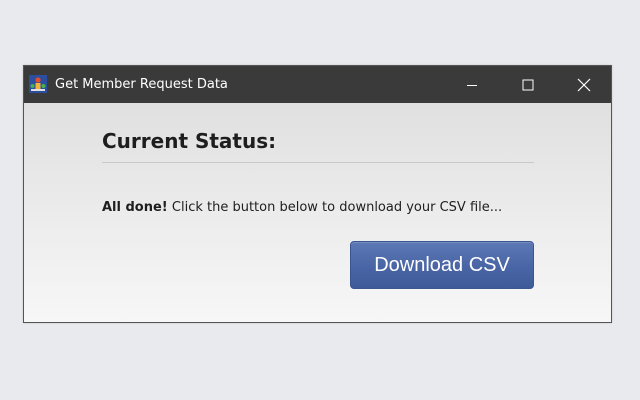 The image size is (640, 400). I want to click on close-icon, so click(584, 85).